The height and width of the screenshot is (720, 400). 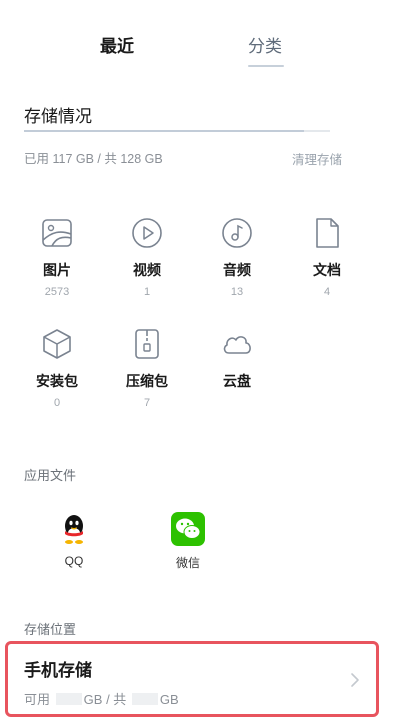 What do you see at coordinates (355, 680) in the screenshot?
I see `chevron-right-icon` at bounding box center [355, 680].